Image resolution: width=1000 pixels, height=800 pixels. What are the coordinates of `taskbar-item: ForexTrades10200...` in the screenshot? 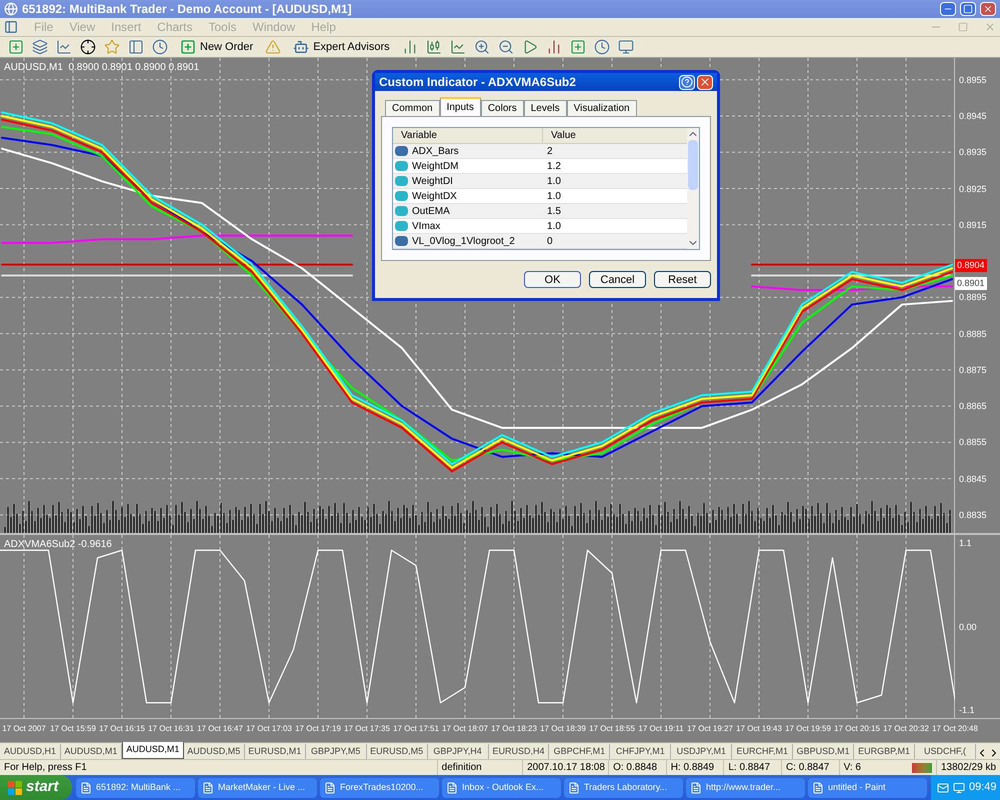 It's located at (379, 788).